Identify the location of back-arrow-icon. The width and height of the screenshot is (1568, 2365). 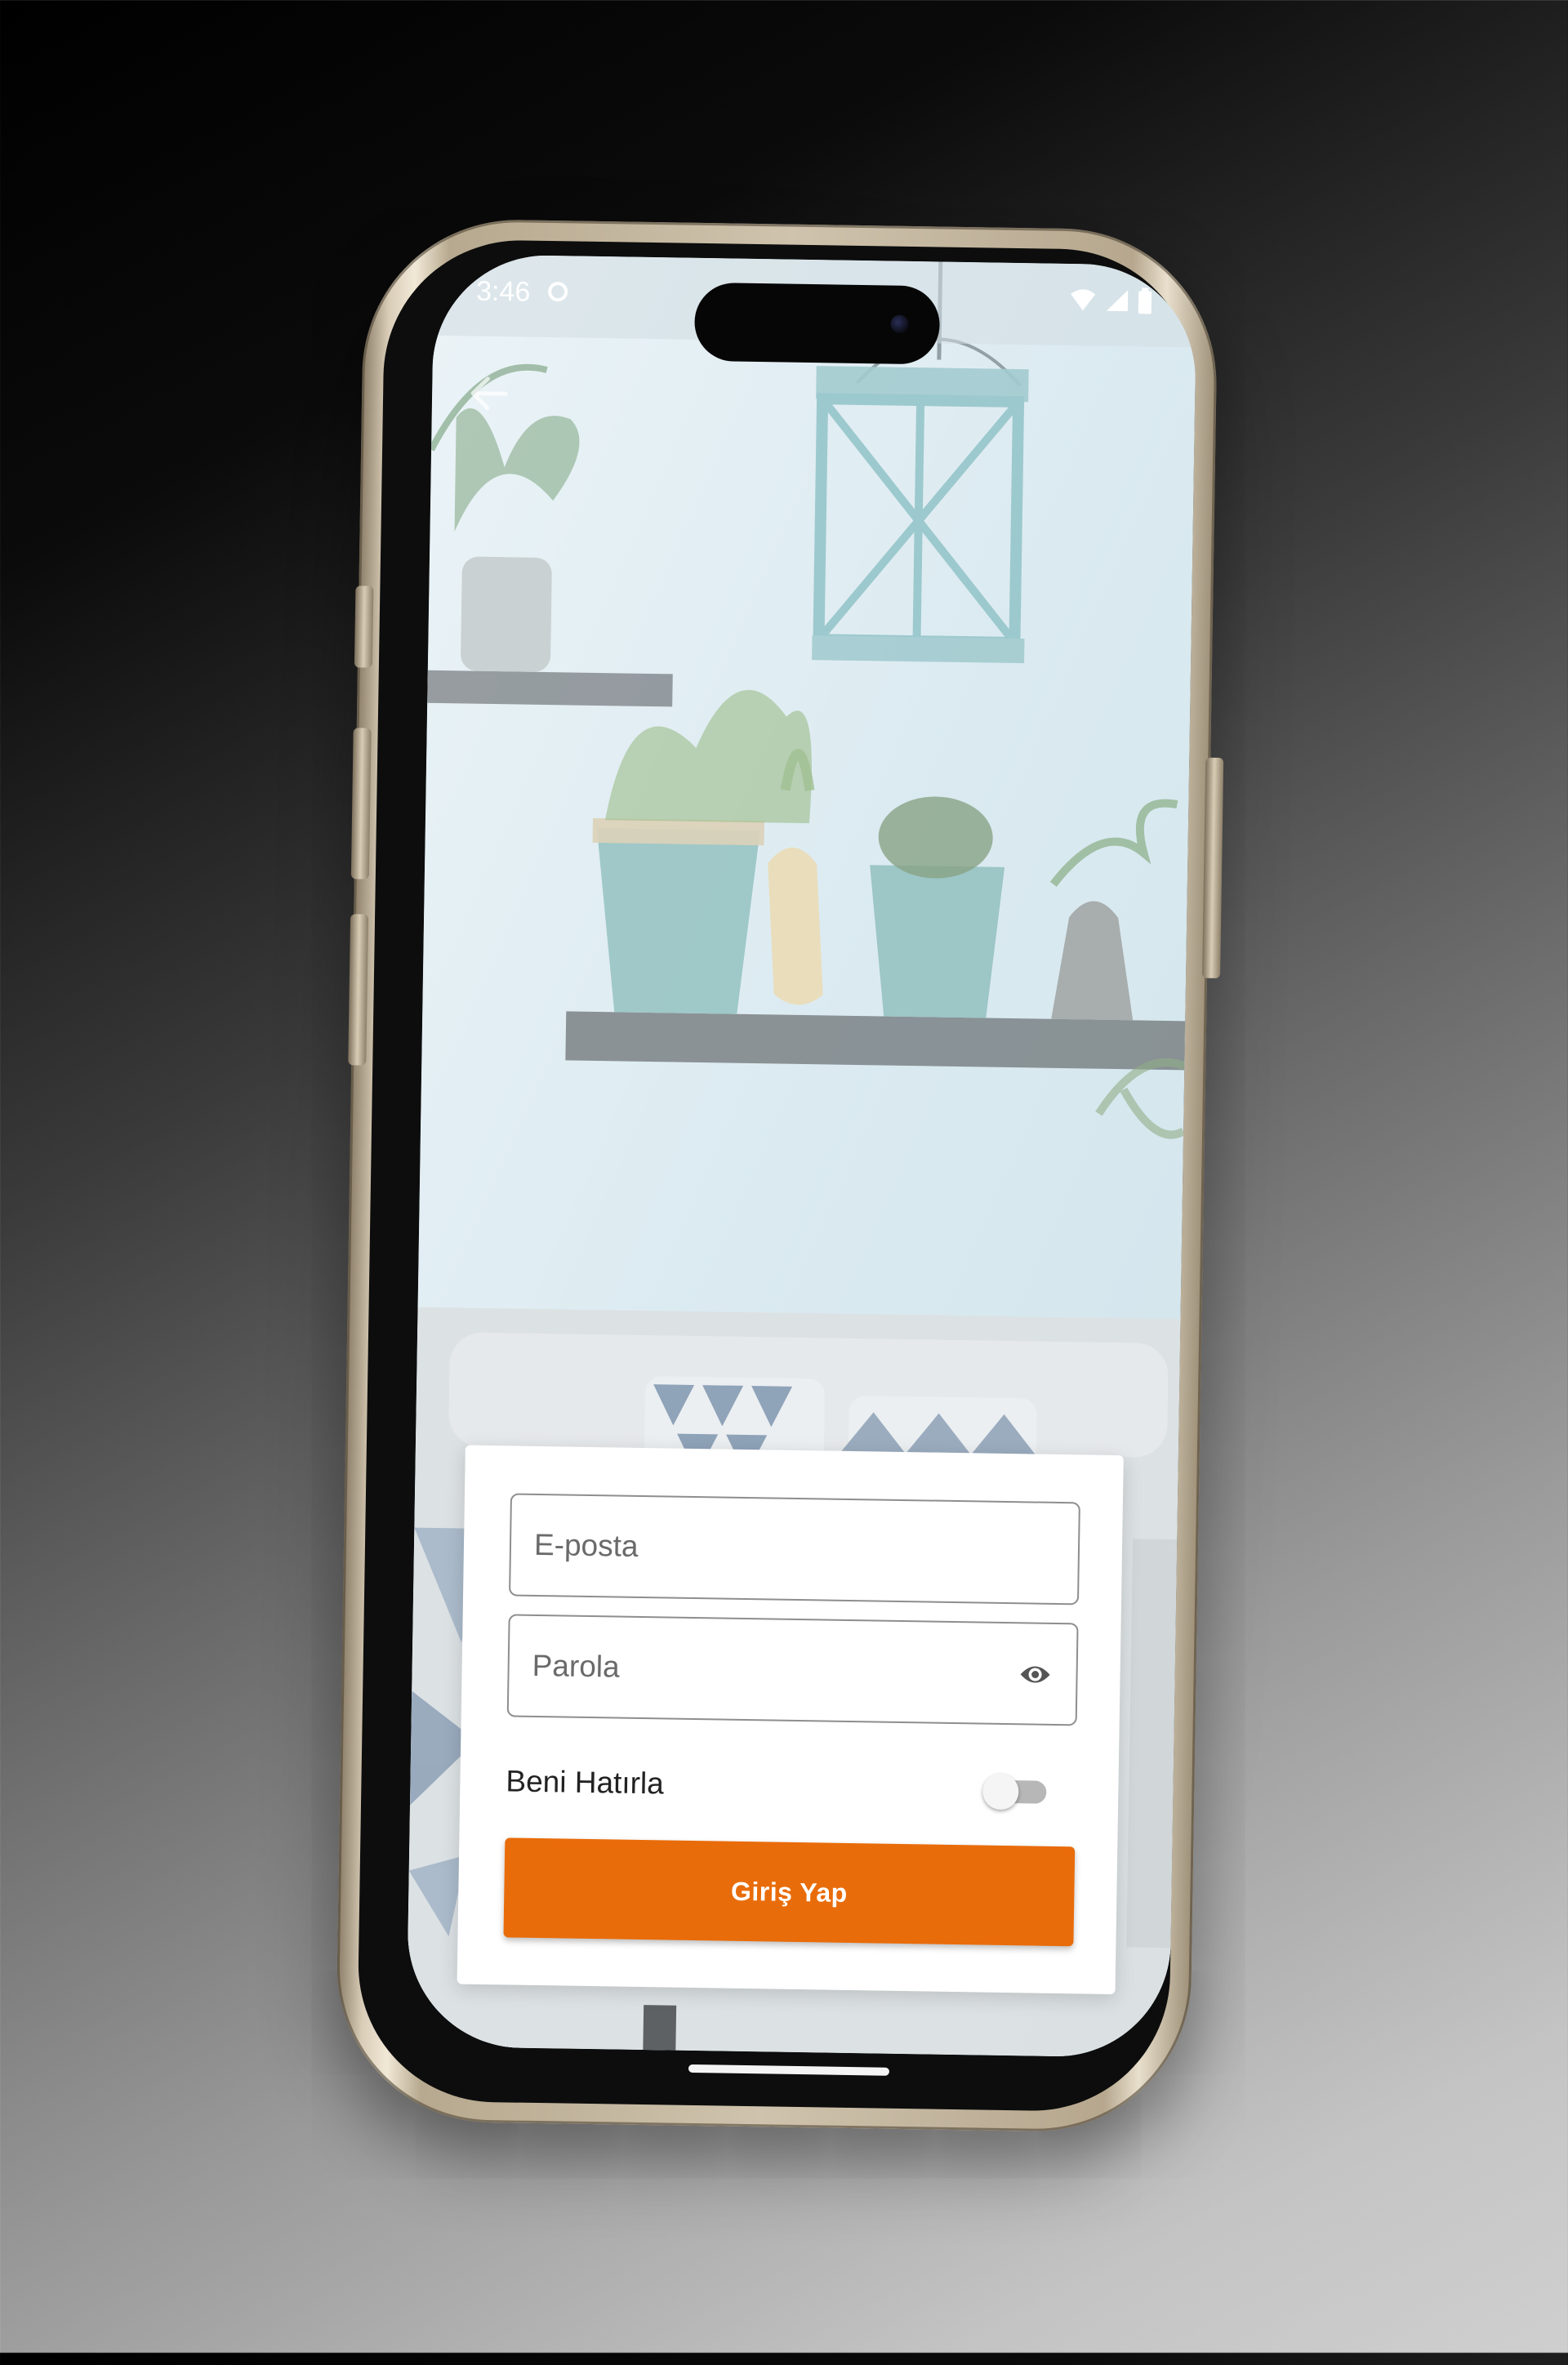
(489, 393).